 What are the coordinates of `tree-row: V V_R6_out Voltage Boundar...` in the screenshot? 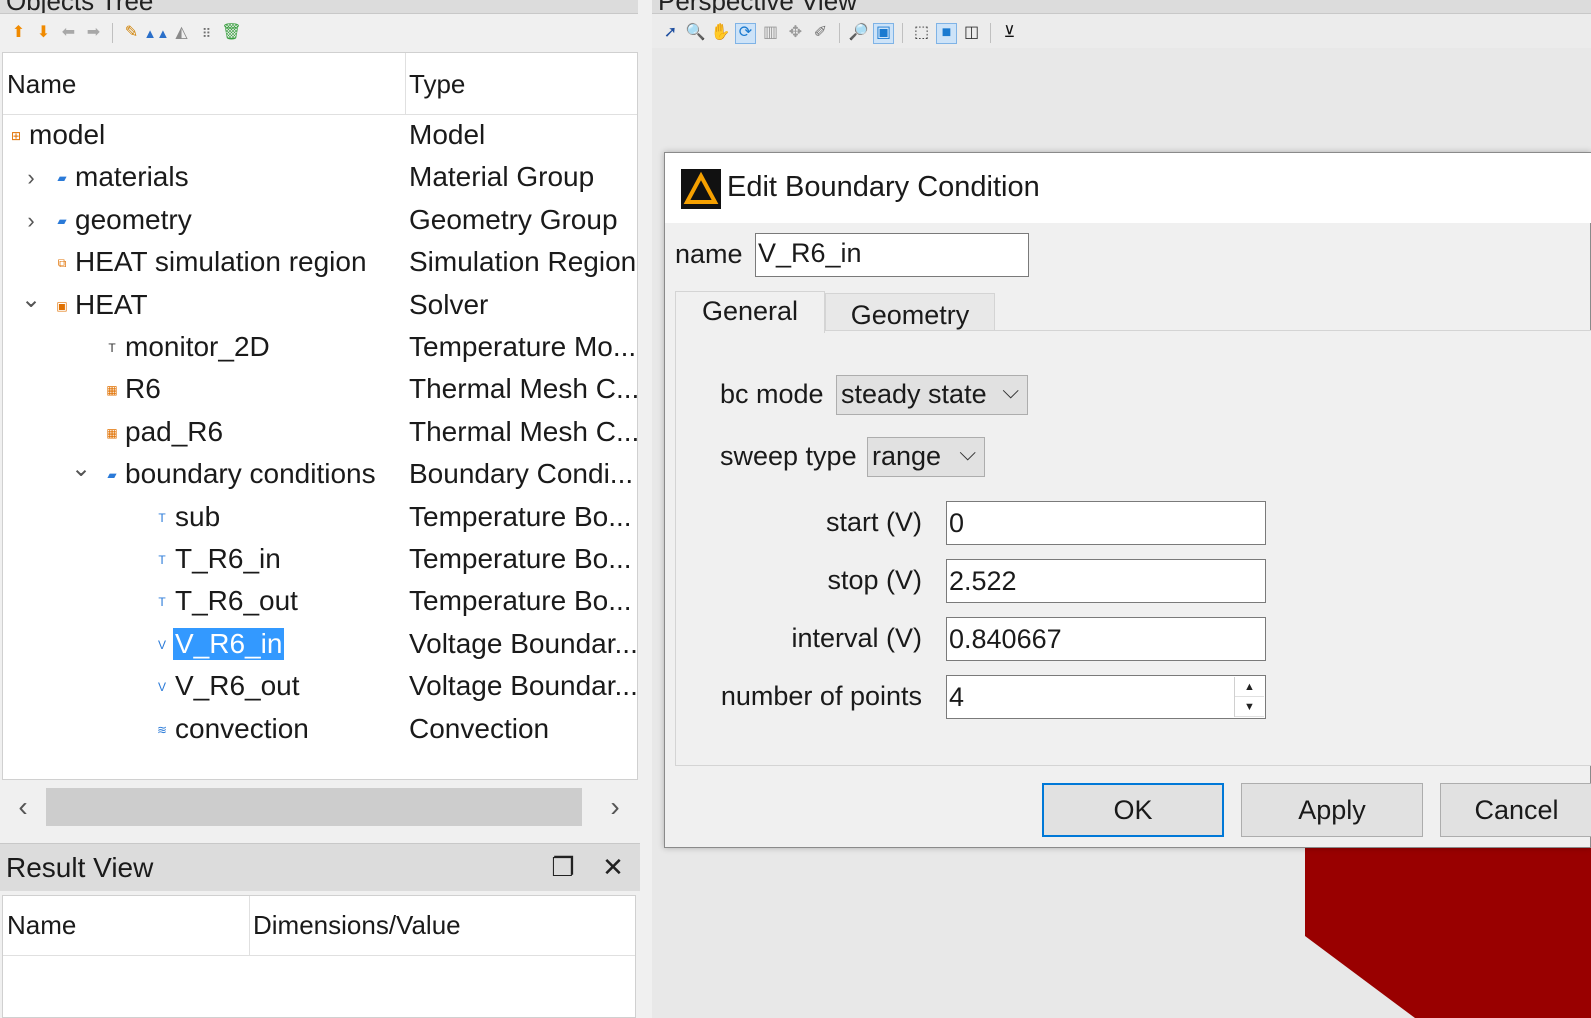 It's located at (320, 688).